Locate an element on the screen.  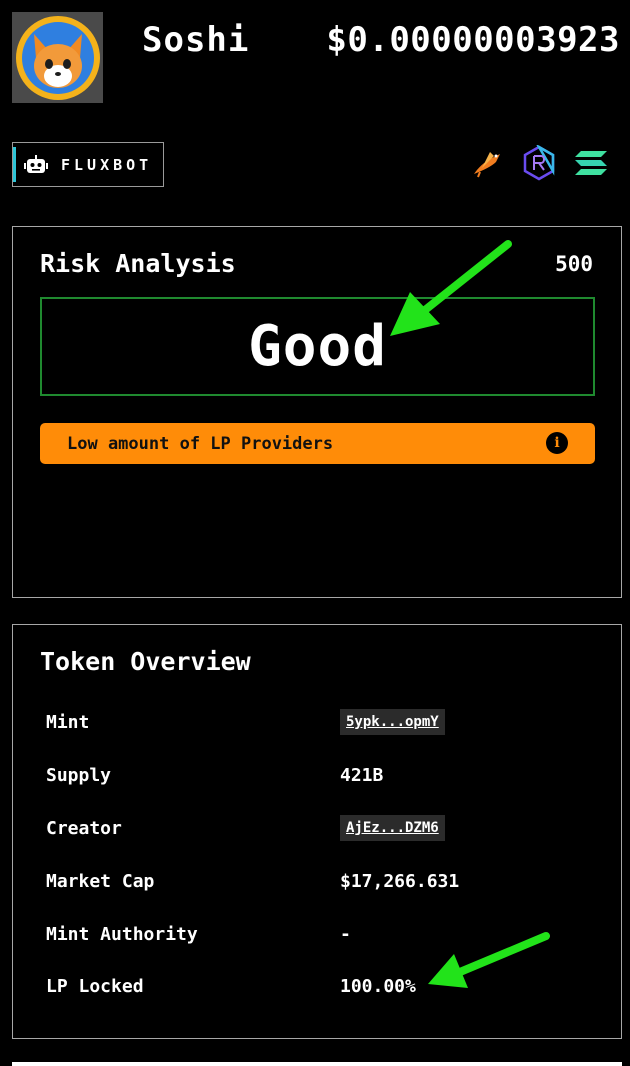
fluxbot-label: FLUXBOT is located at coordinates (107, 164).